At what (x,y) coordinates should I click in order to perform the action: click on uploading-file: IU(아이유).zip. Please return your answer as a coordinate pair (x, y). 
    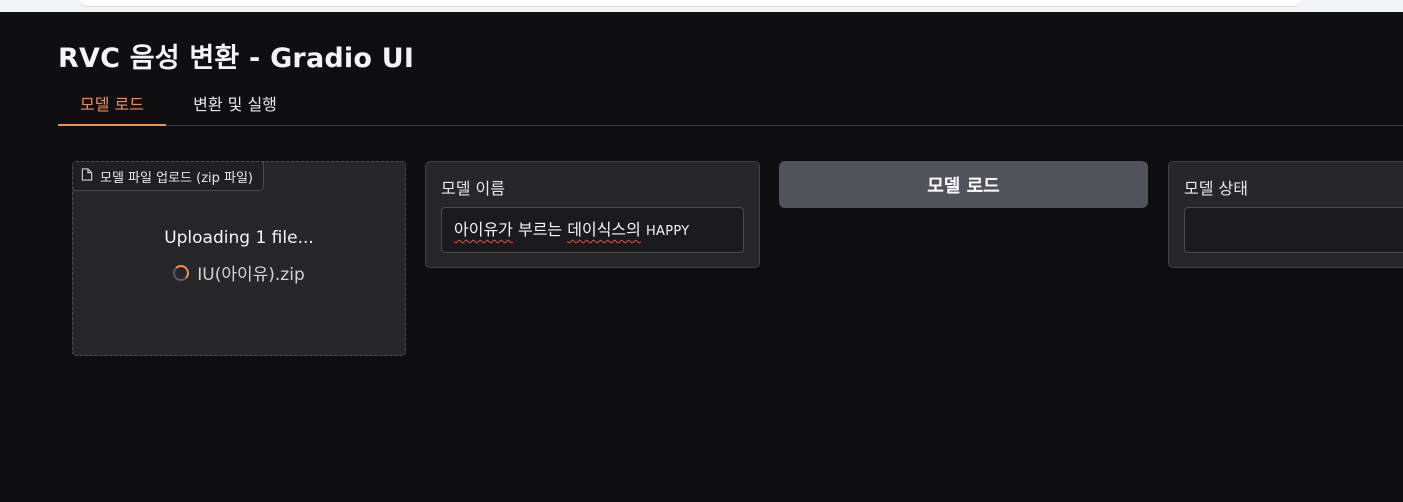
    Looking at the image, I should click on (239, 272).